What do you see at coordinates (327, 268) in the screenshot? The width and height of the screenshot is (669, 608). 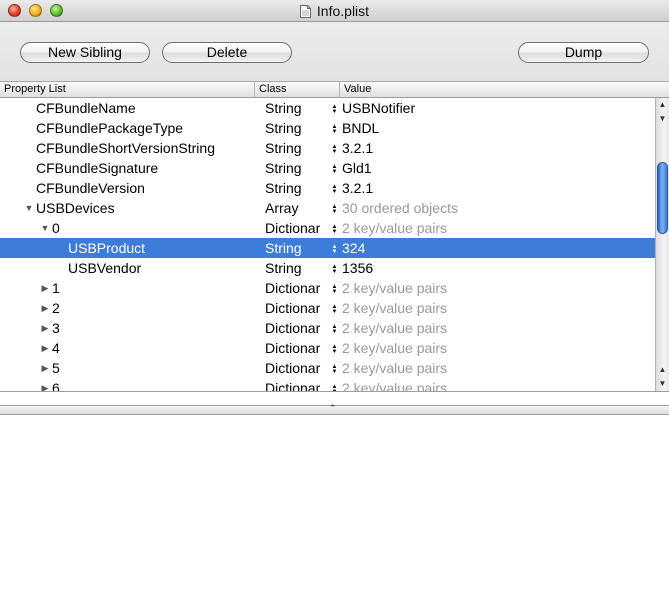 I see `outline-row: USBVendor String ▲▼ 1356` at bounding box center [327, 268].